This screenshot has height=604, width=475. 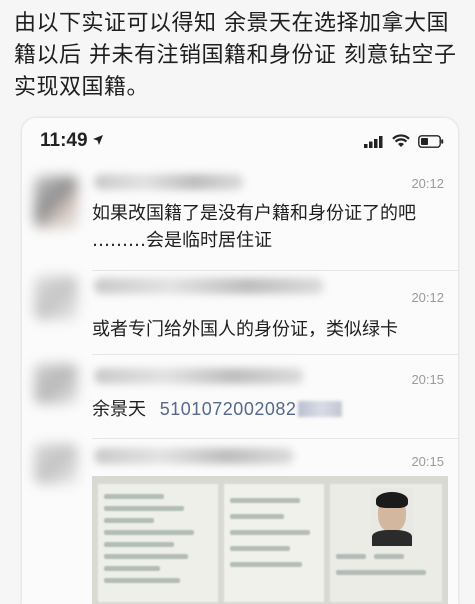 What do you see at coordinates (64, 140) in the screenshot?
I see `status-time: 11:49` at bounding box center [64, 140].